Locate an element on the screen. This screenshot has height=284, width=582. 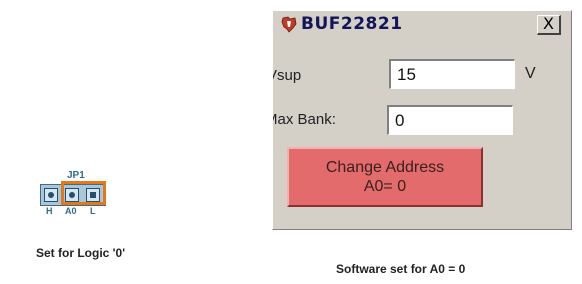
change-address-button: Change Address A0= 0 is located at coordinates (385, 177).